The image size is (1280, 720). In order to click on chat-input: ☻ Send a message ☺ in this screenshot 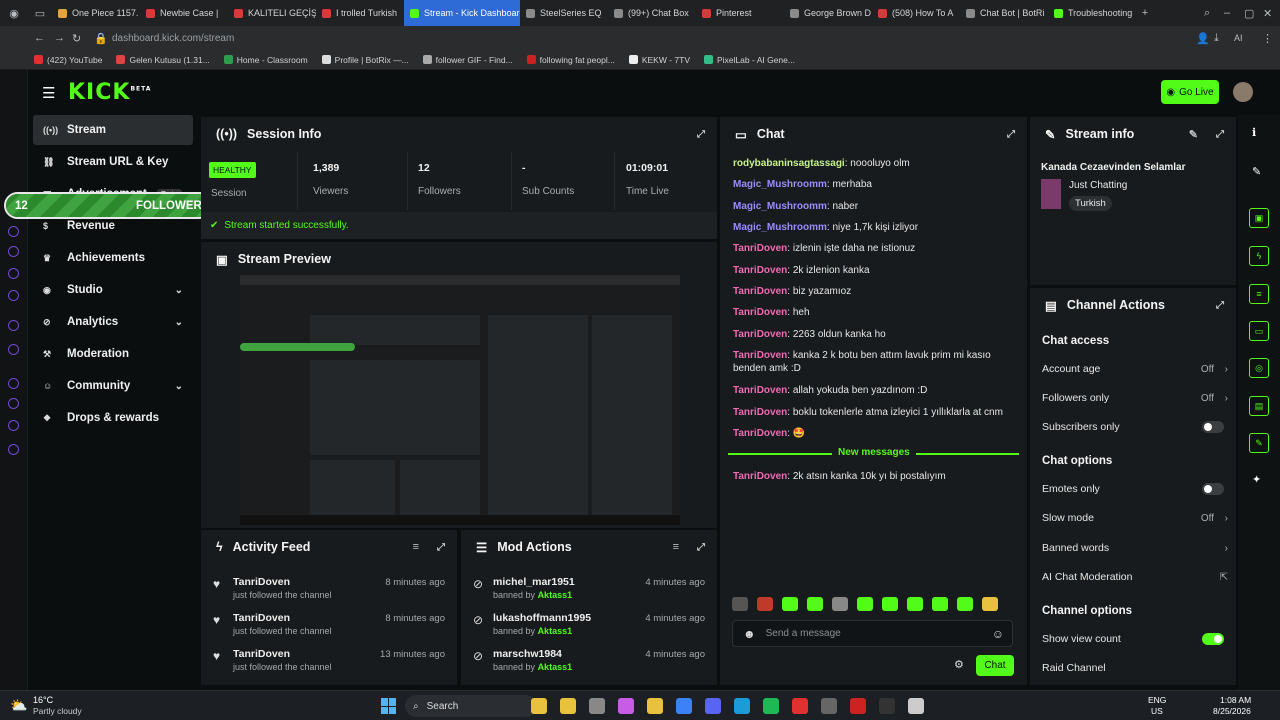, I will do `click(872, 633)`.